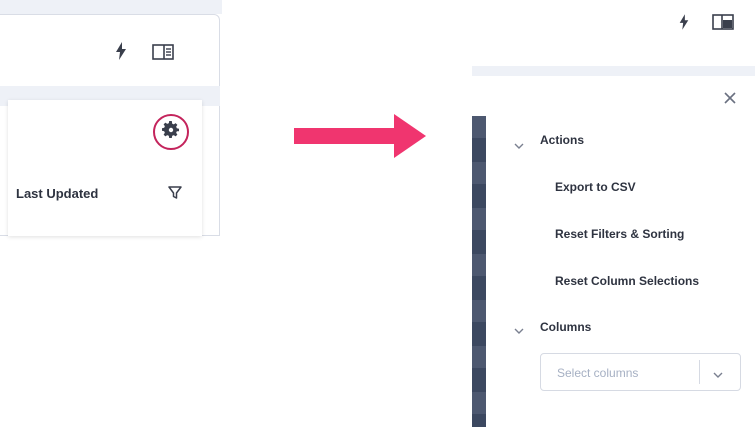 Image resolution: width=755 pixels, height=427 pixels. Describe the element at coordinates (105, 168) in the screenshot. I see `left-table-panel: Last Updated` at that location.